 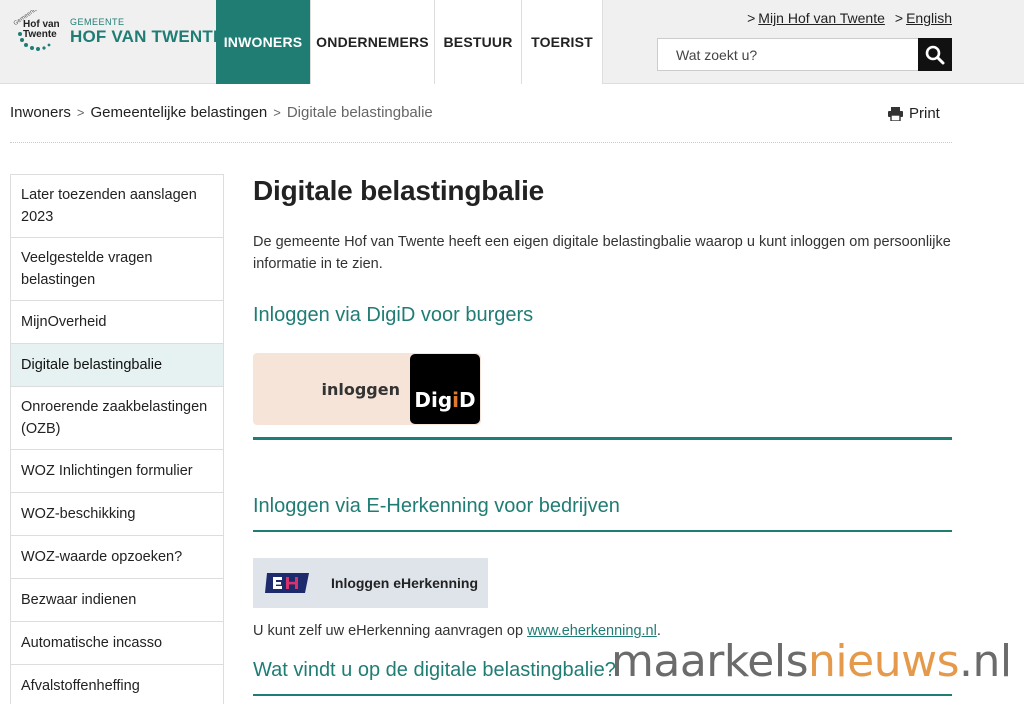 What do you see at coordinates (287, 583) in the screenshot?
I see `eherkenning-logo-icon` at bounding box center [287, 583].